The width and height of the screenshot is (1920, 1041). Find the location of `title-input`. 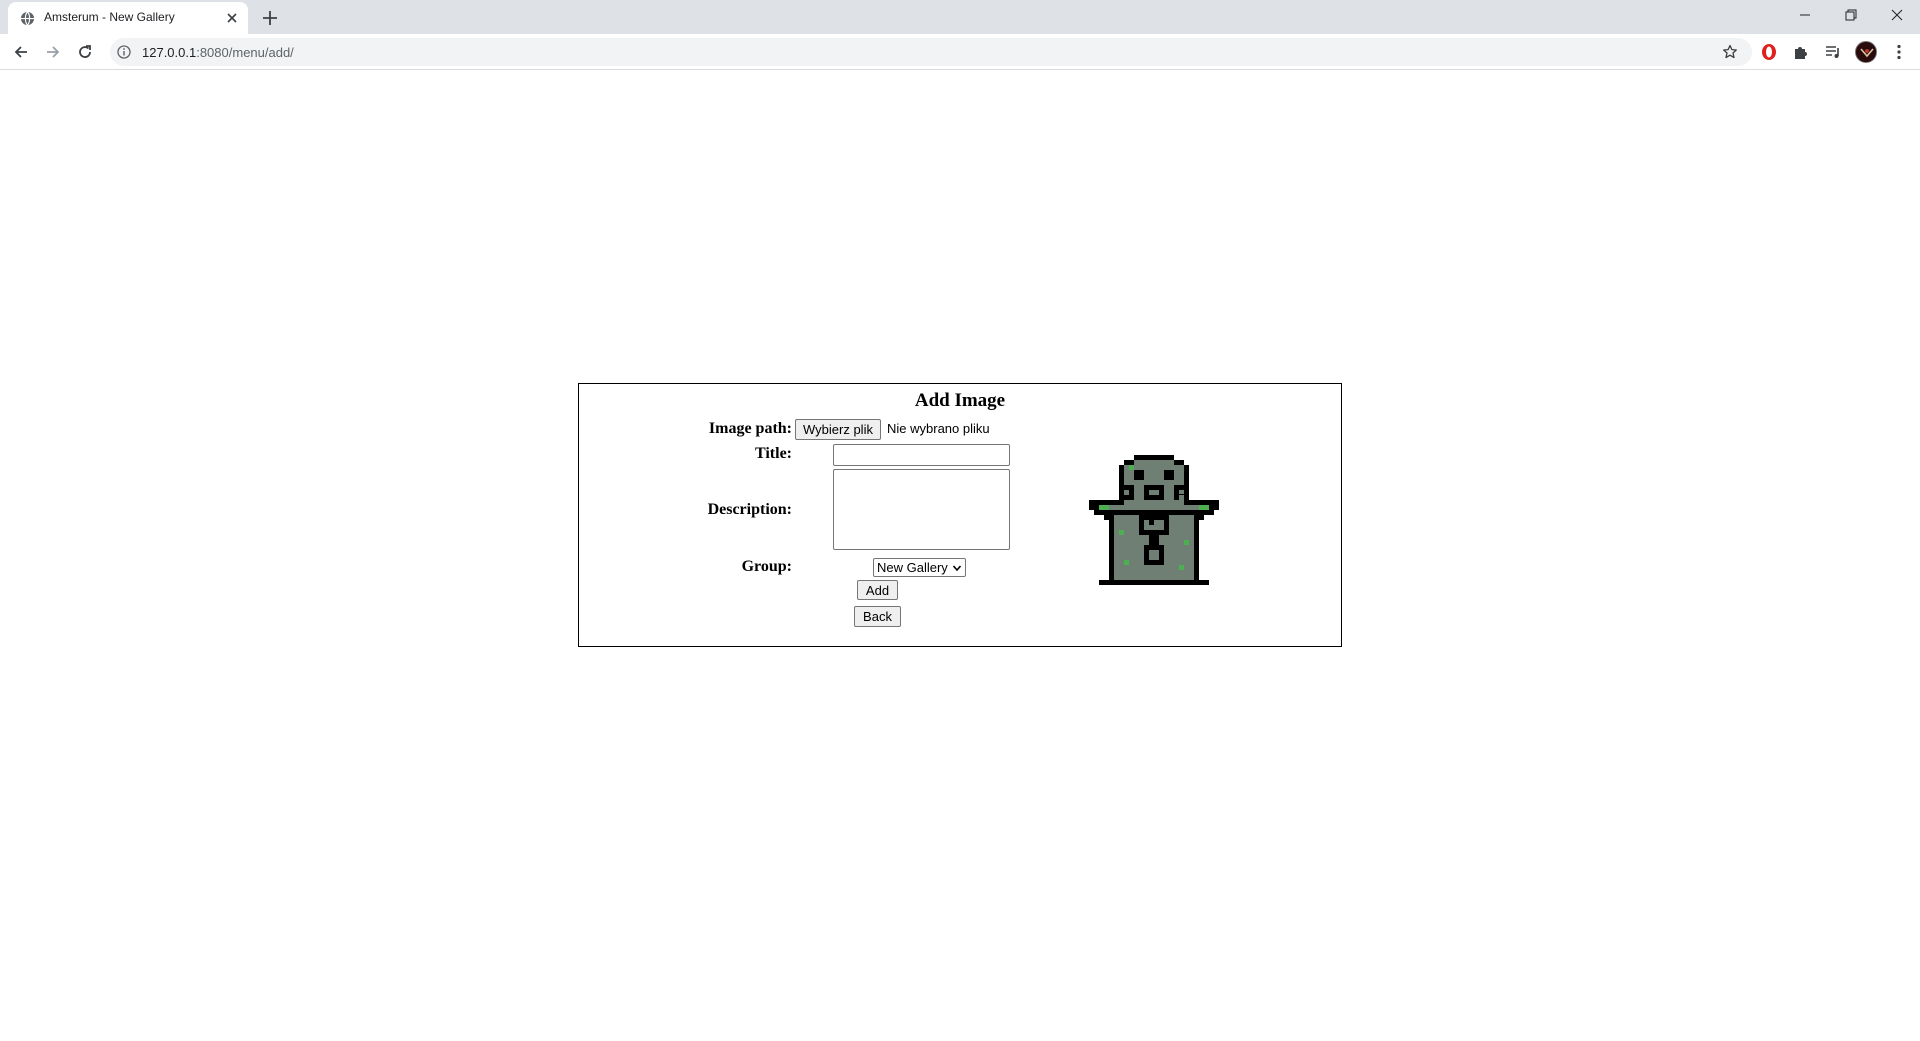

title-input is located at coordinates (921, 455).